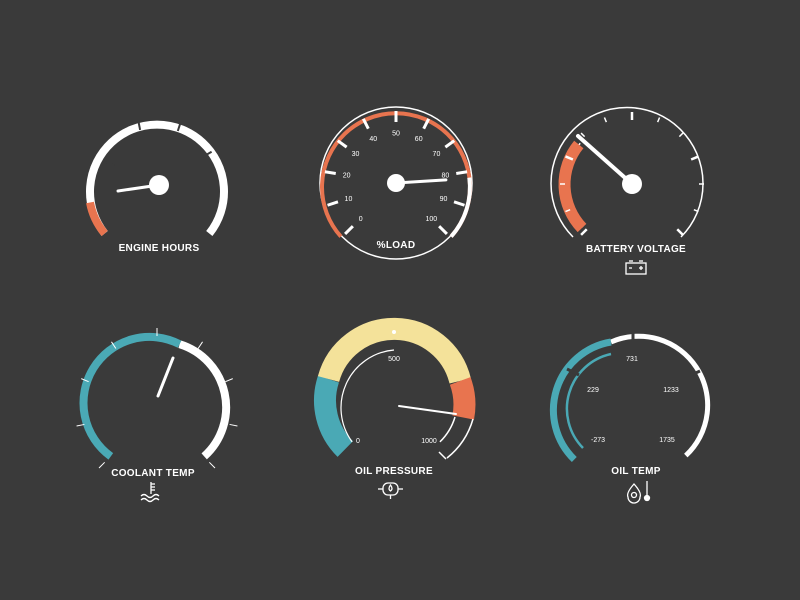 The width and height of the screenshot is (800, 600). Describe the element at coordinates (394, 359) in the screenshot. I see `oil-pressure-label-500: 500` at that location.